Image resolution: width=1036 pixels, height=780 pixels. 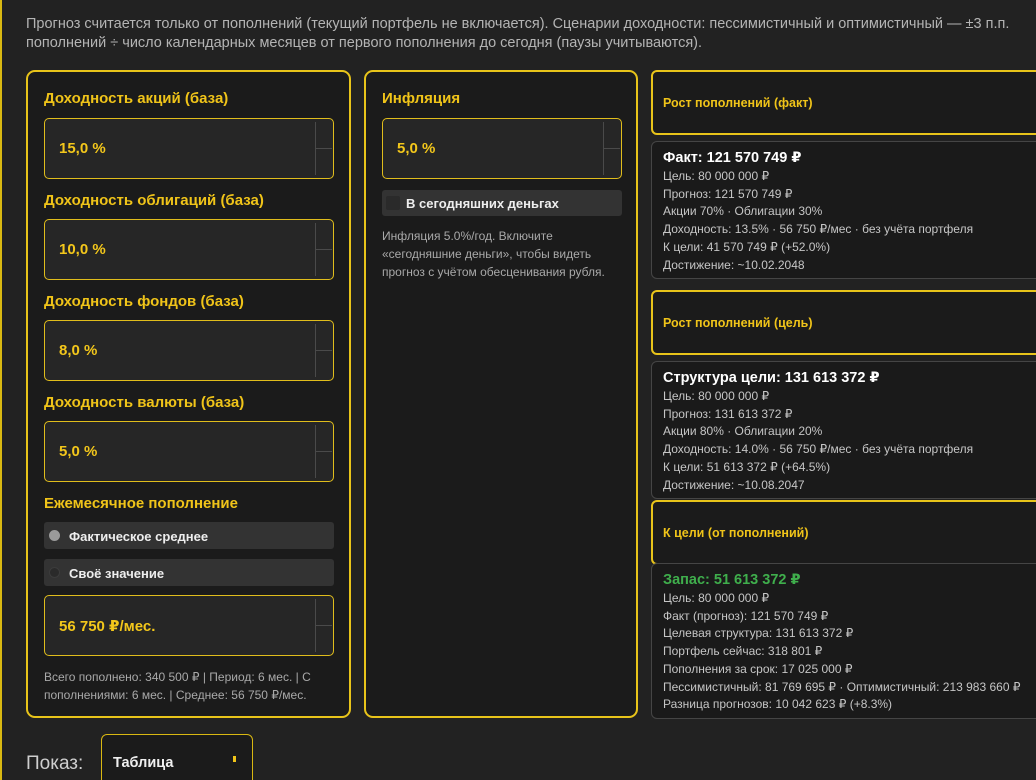 I want to click on stocks-return-label: Доходность акций (база), so click(x=136, y=98).